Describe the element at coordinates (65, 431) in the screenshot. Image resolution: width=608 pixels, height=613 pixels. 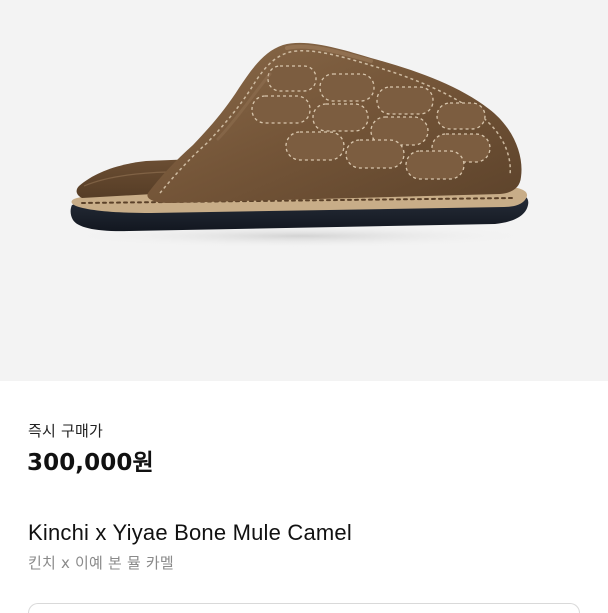
I see `buy-now-price-label: 즉시 구매가` at that location.